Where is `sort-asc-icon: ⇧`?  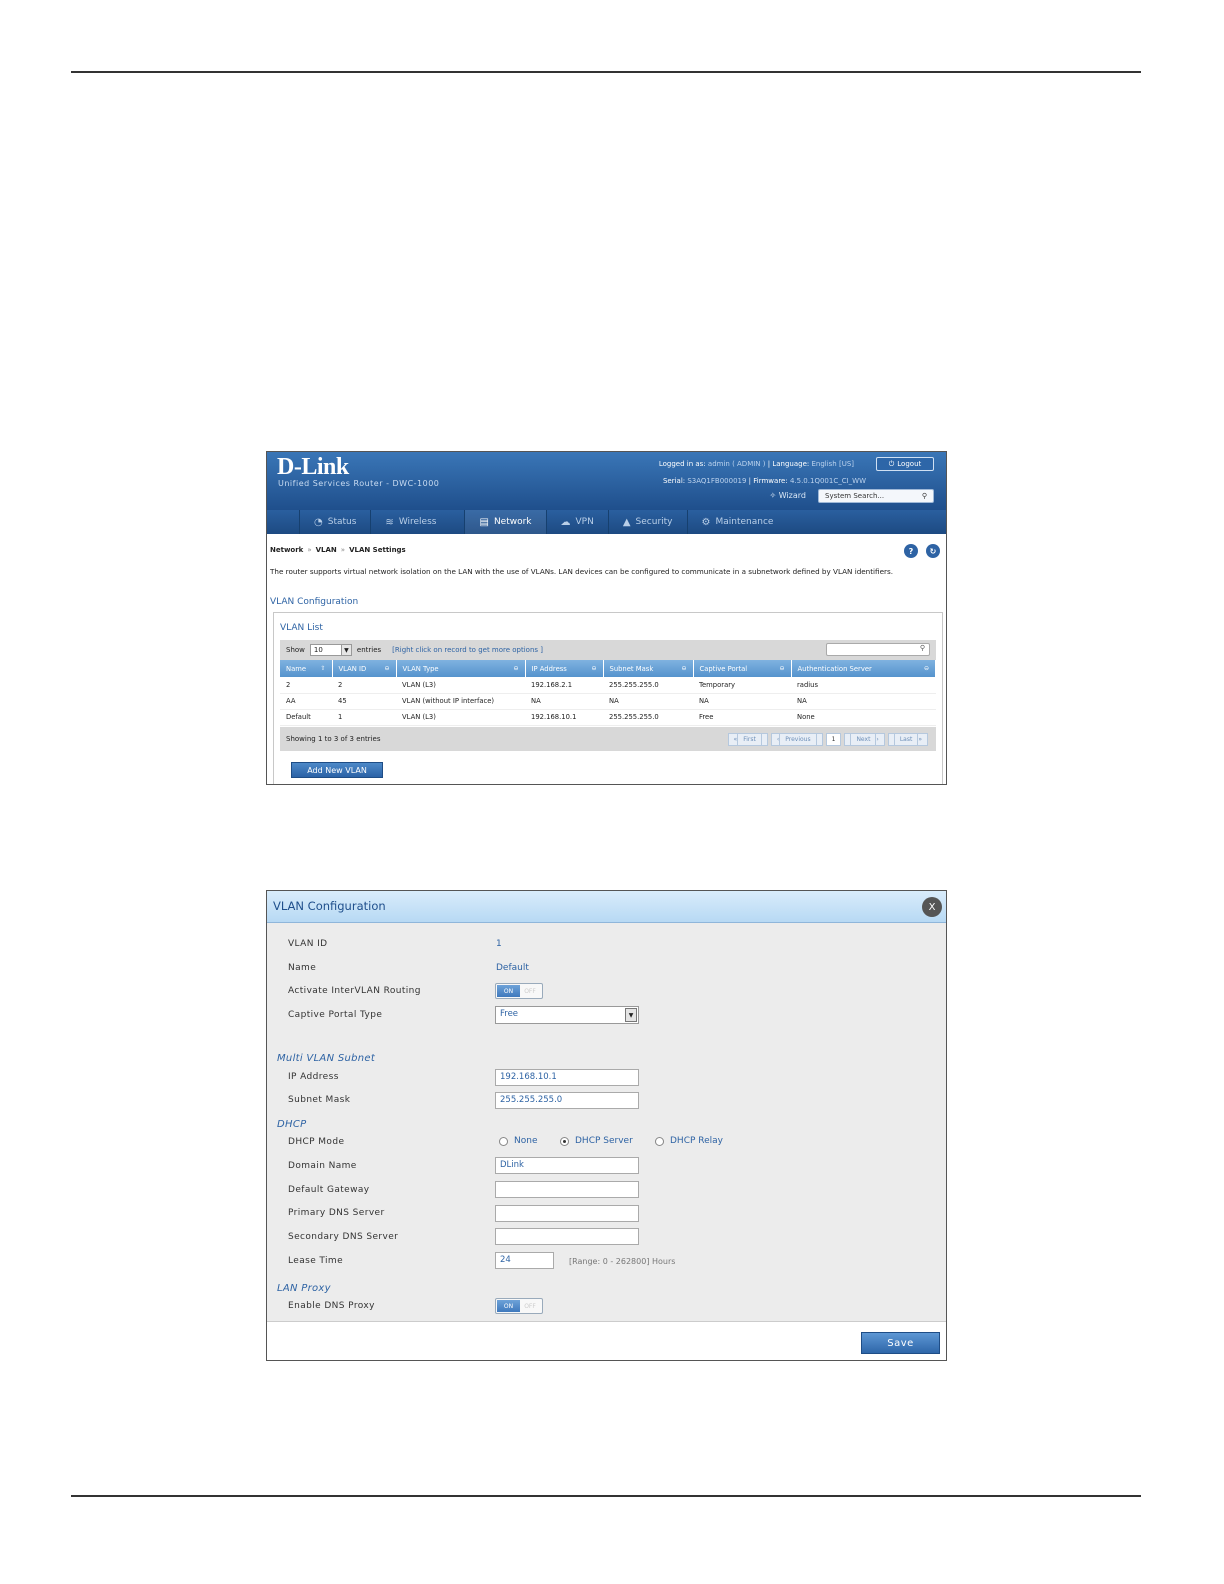 sort-asc-icon: ⇧ is located at coordinates (323, 668).